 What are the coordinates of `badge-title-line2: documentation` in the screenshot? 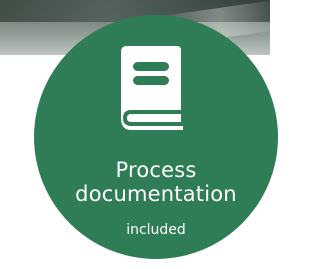 It's located at (156, 194).